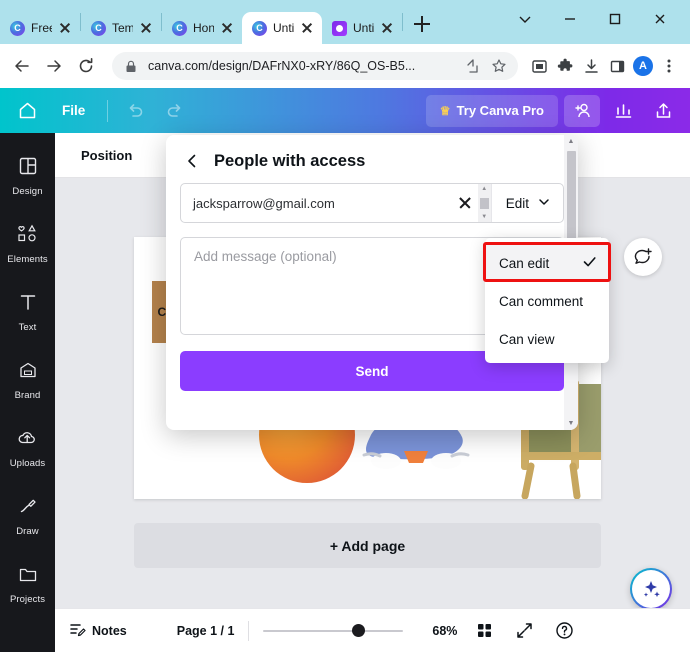 This screenshot has width=690, height=652. What do you see at coordinates (135, 111) in the screenshot?
I see `undo-icon` at bounding box center [135, 111].